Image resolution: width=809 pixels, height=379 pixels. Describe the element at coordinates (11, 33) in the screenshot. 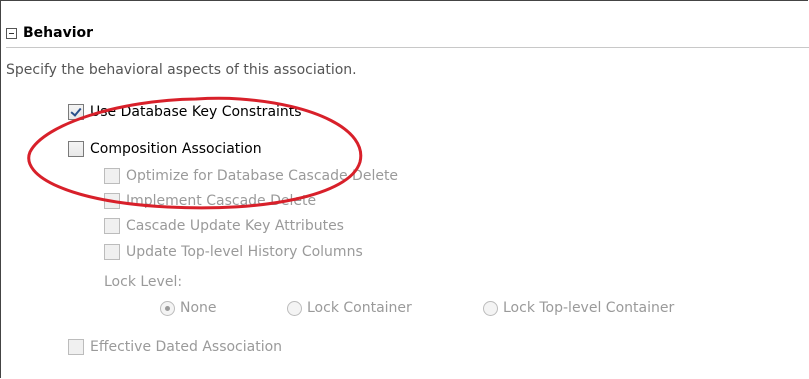

I see `collapse-minus-icon` at that location.